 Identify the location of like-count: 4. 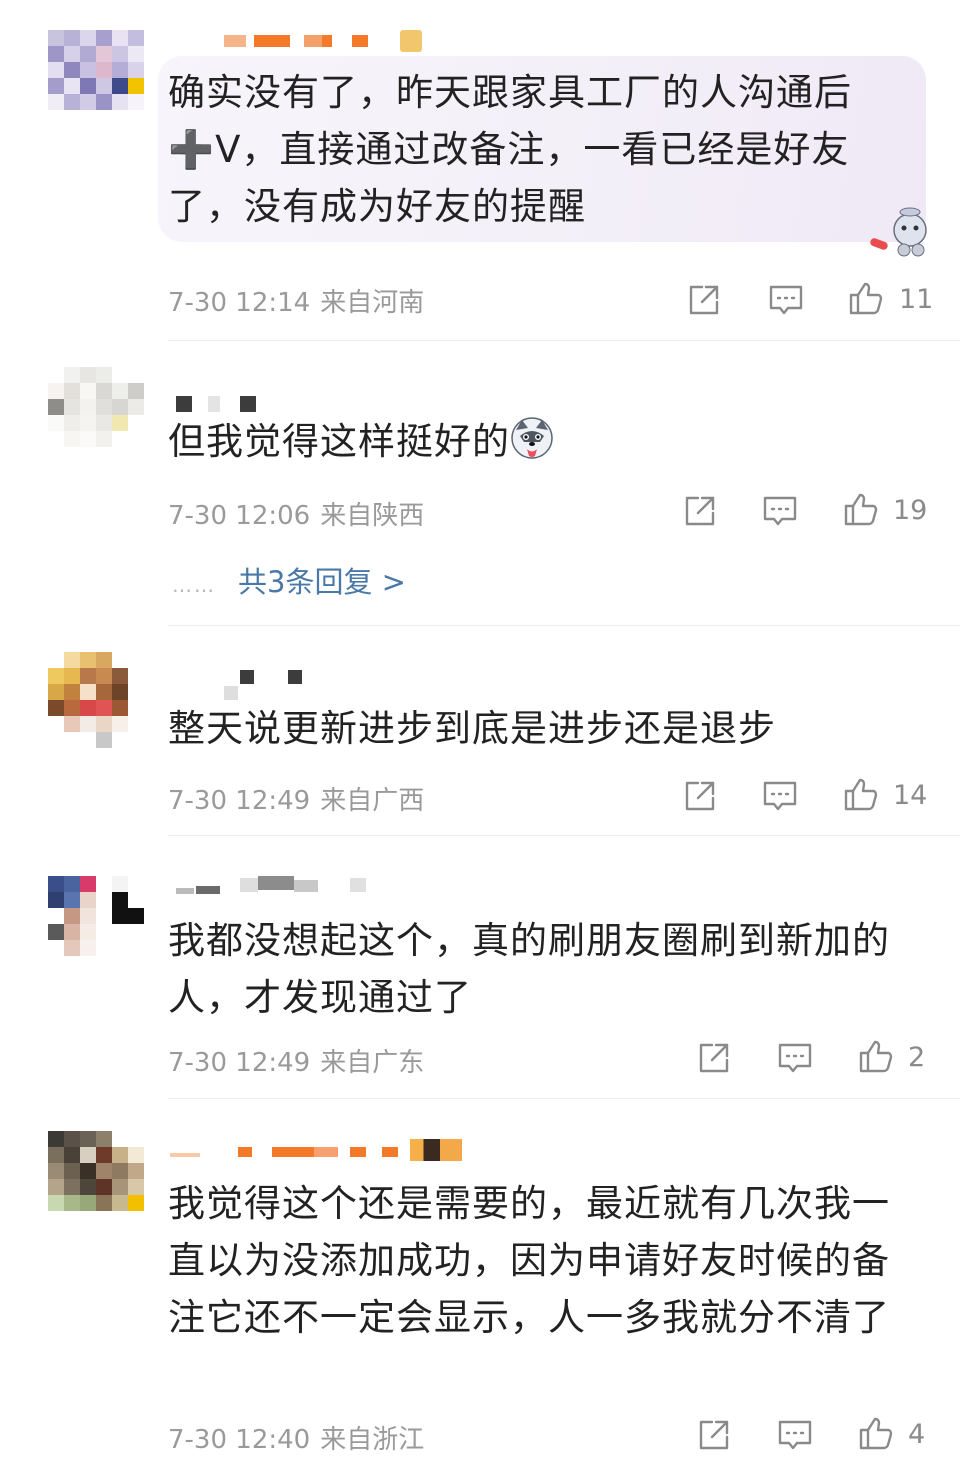
(917, 1434).